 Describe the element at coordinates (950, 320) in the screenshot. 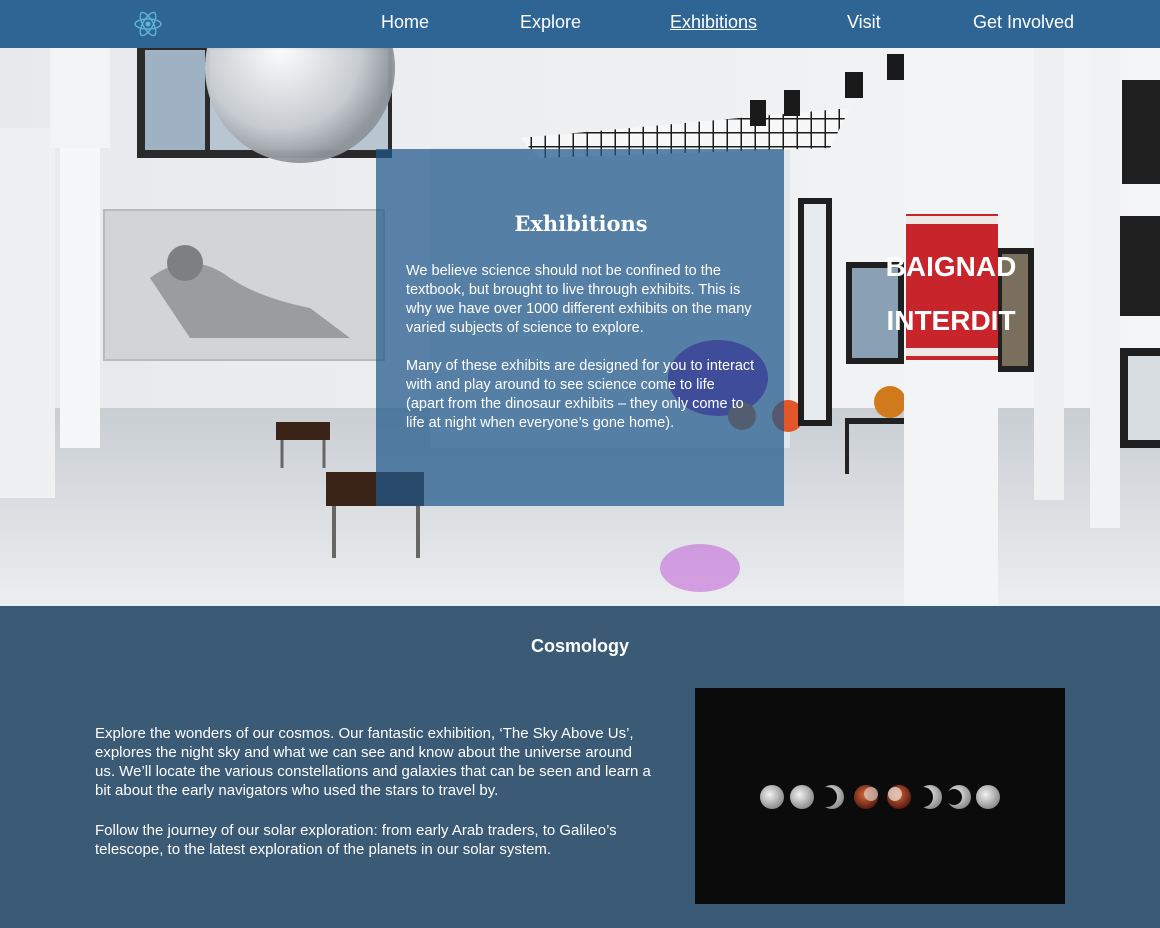

I see `sign-text-line-2: INTERDIT` at that location.